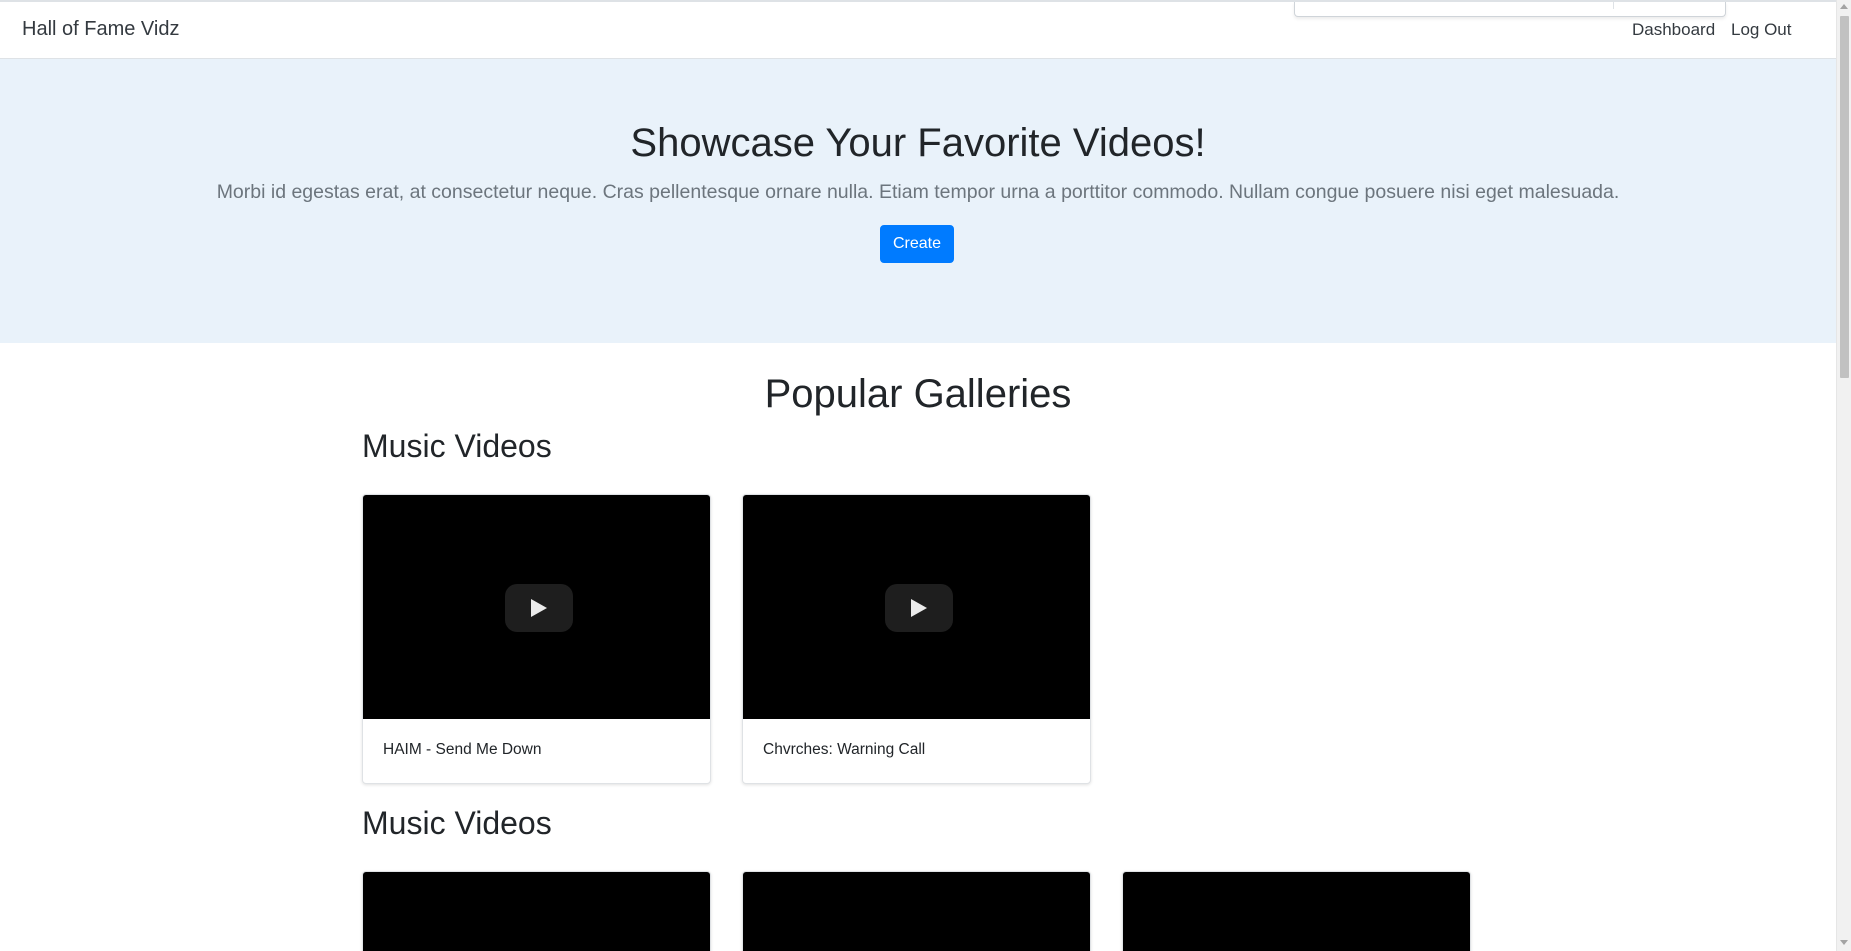 The image size is (1851, 951). I want to click on nav-logout-link: Log Out, so click(1761, 30).